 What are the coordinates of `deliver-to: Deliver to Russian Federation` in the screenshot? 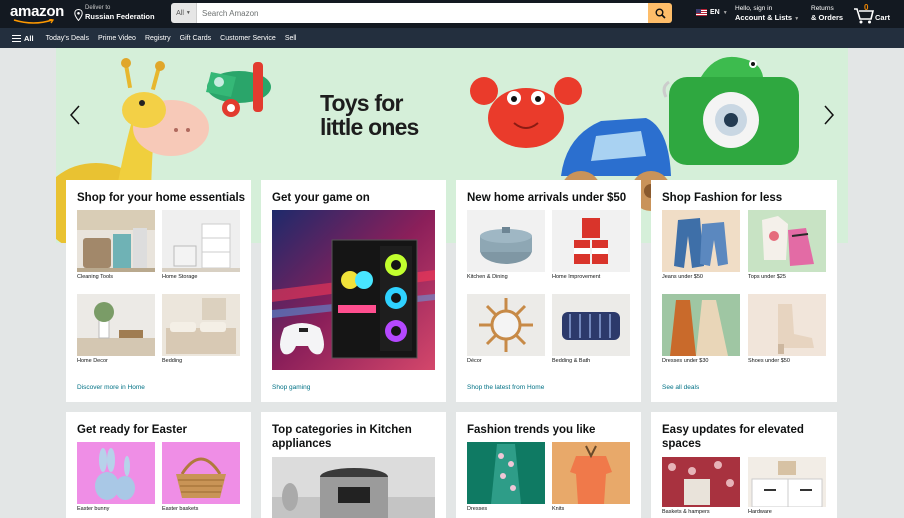 It's located at (114, 13).